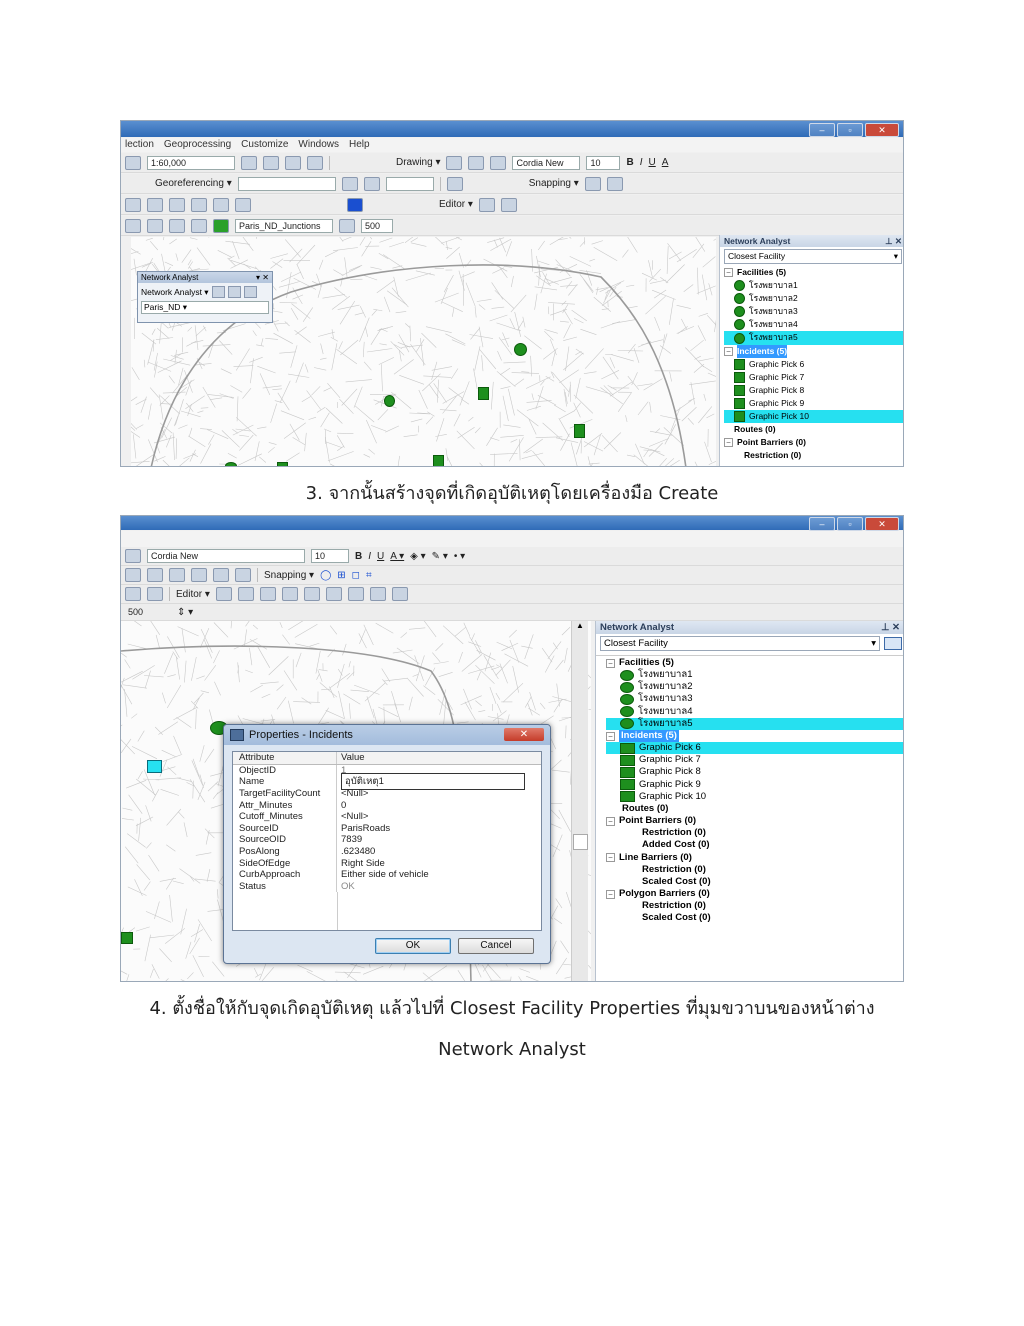  I want to click on menu-help: Help, so click(359, 145).